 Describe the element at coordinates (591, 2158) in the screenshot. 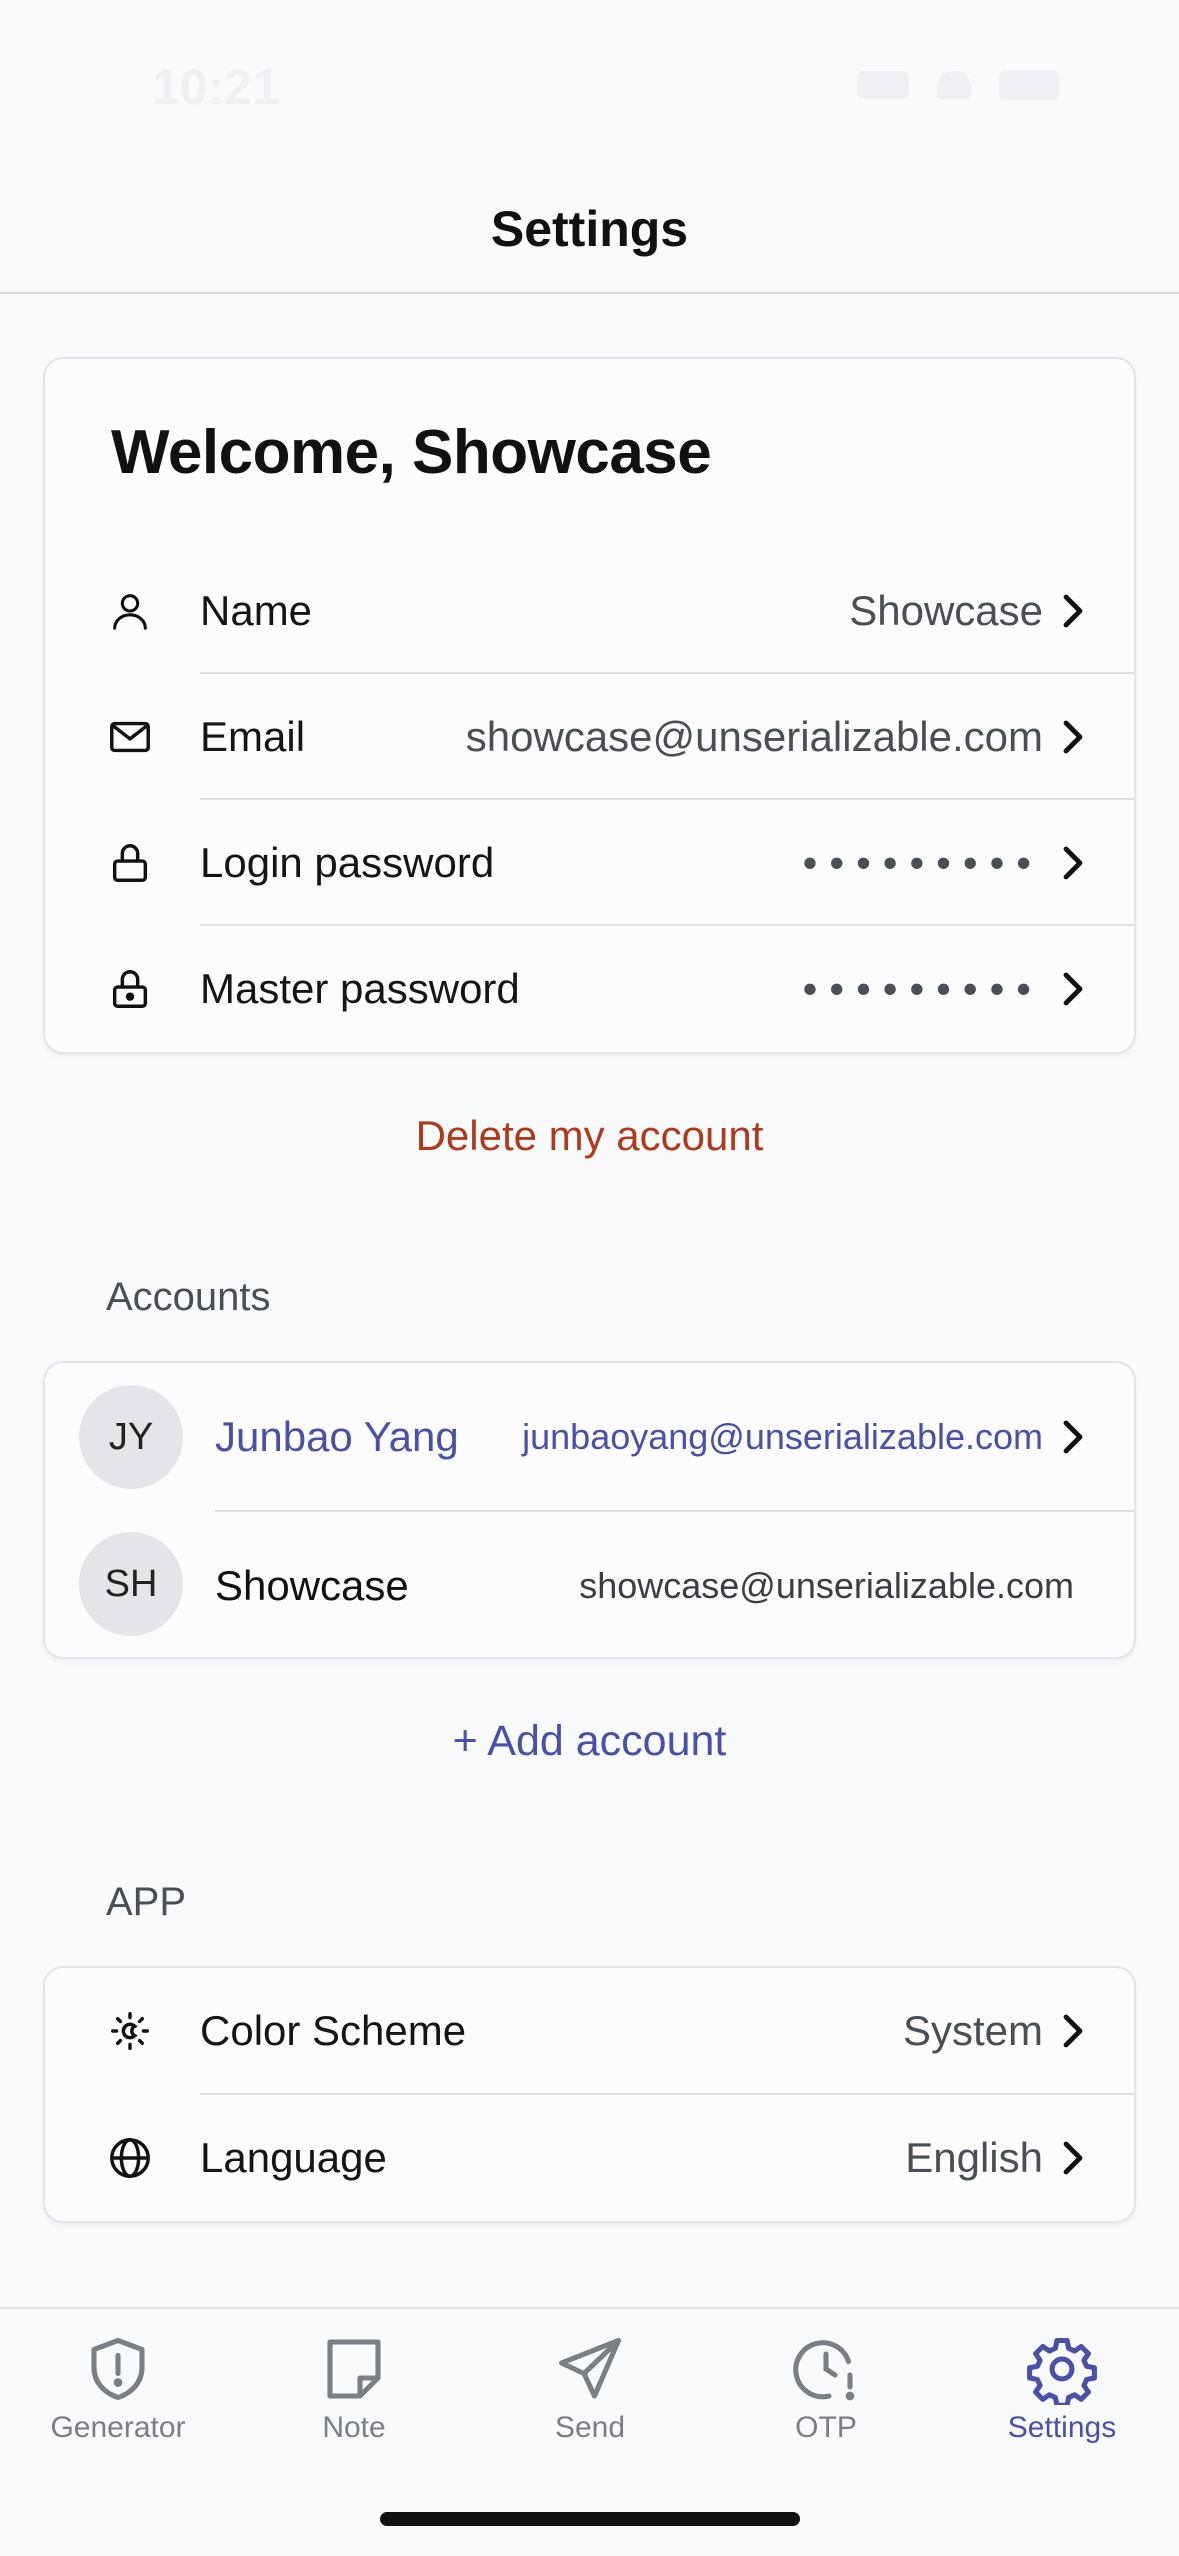

I see `language-row: Language English` at that location.